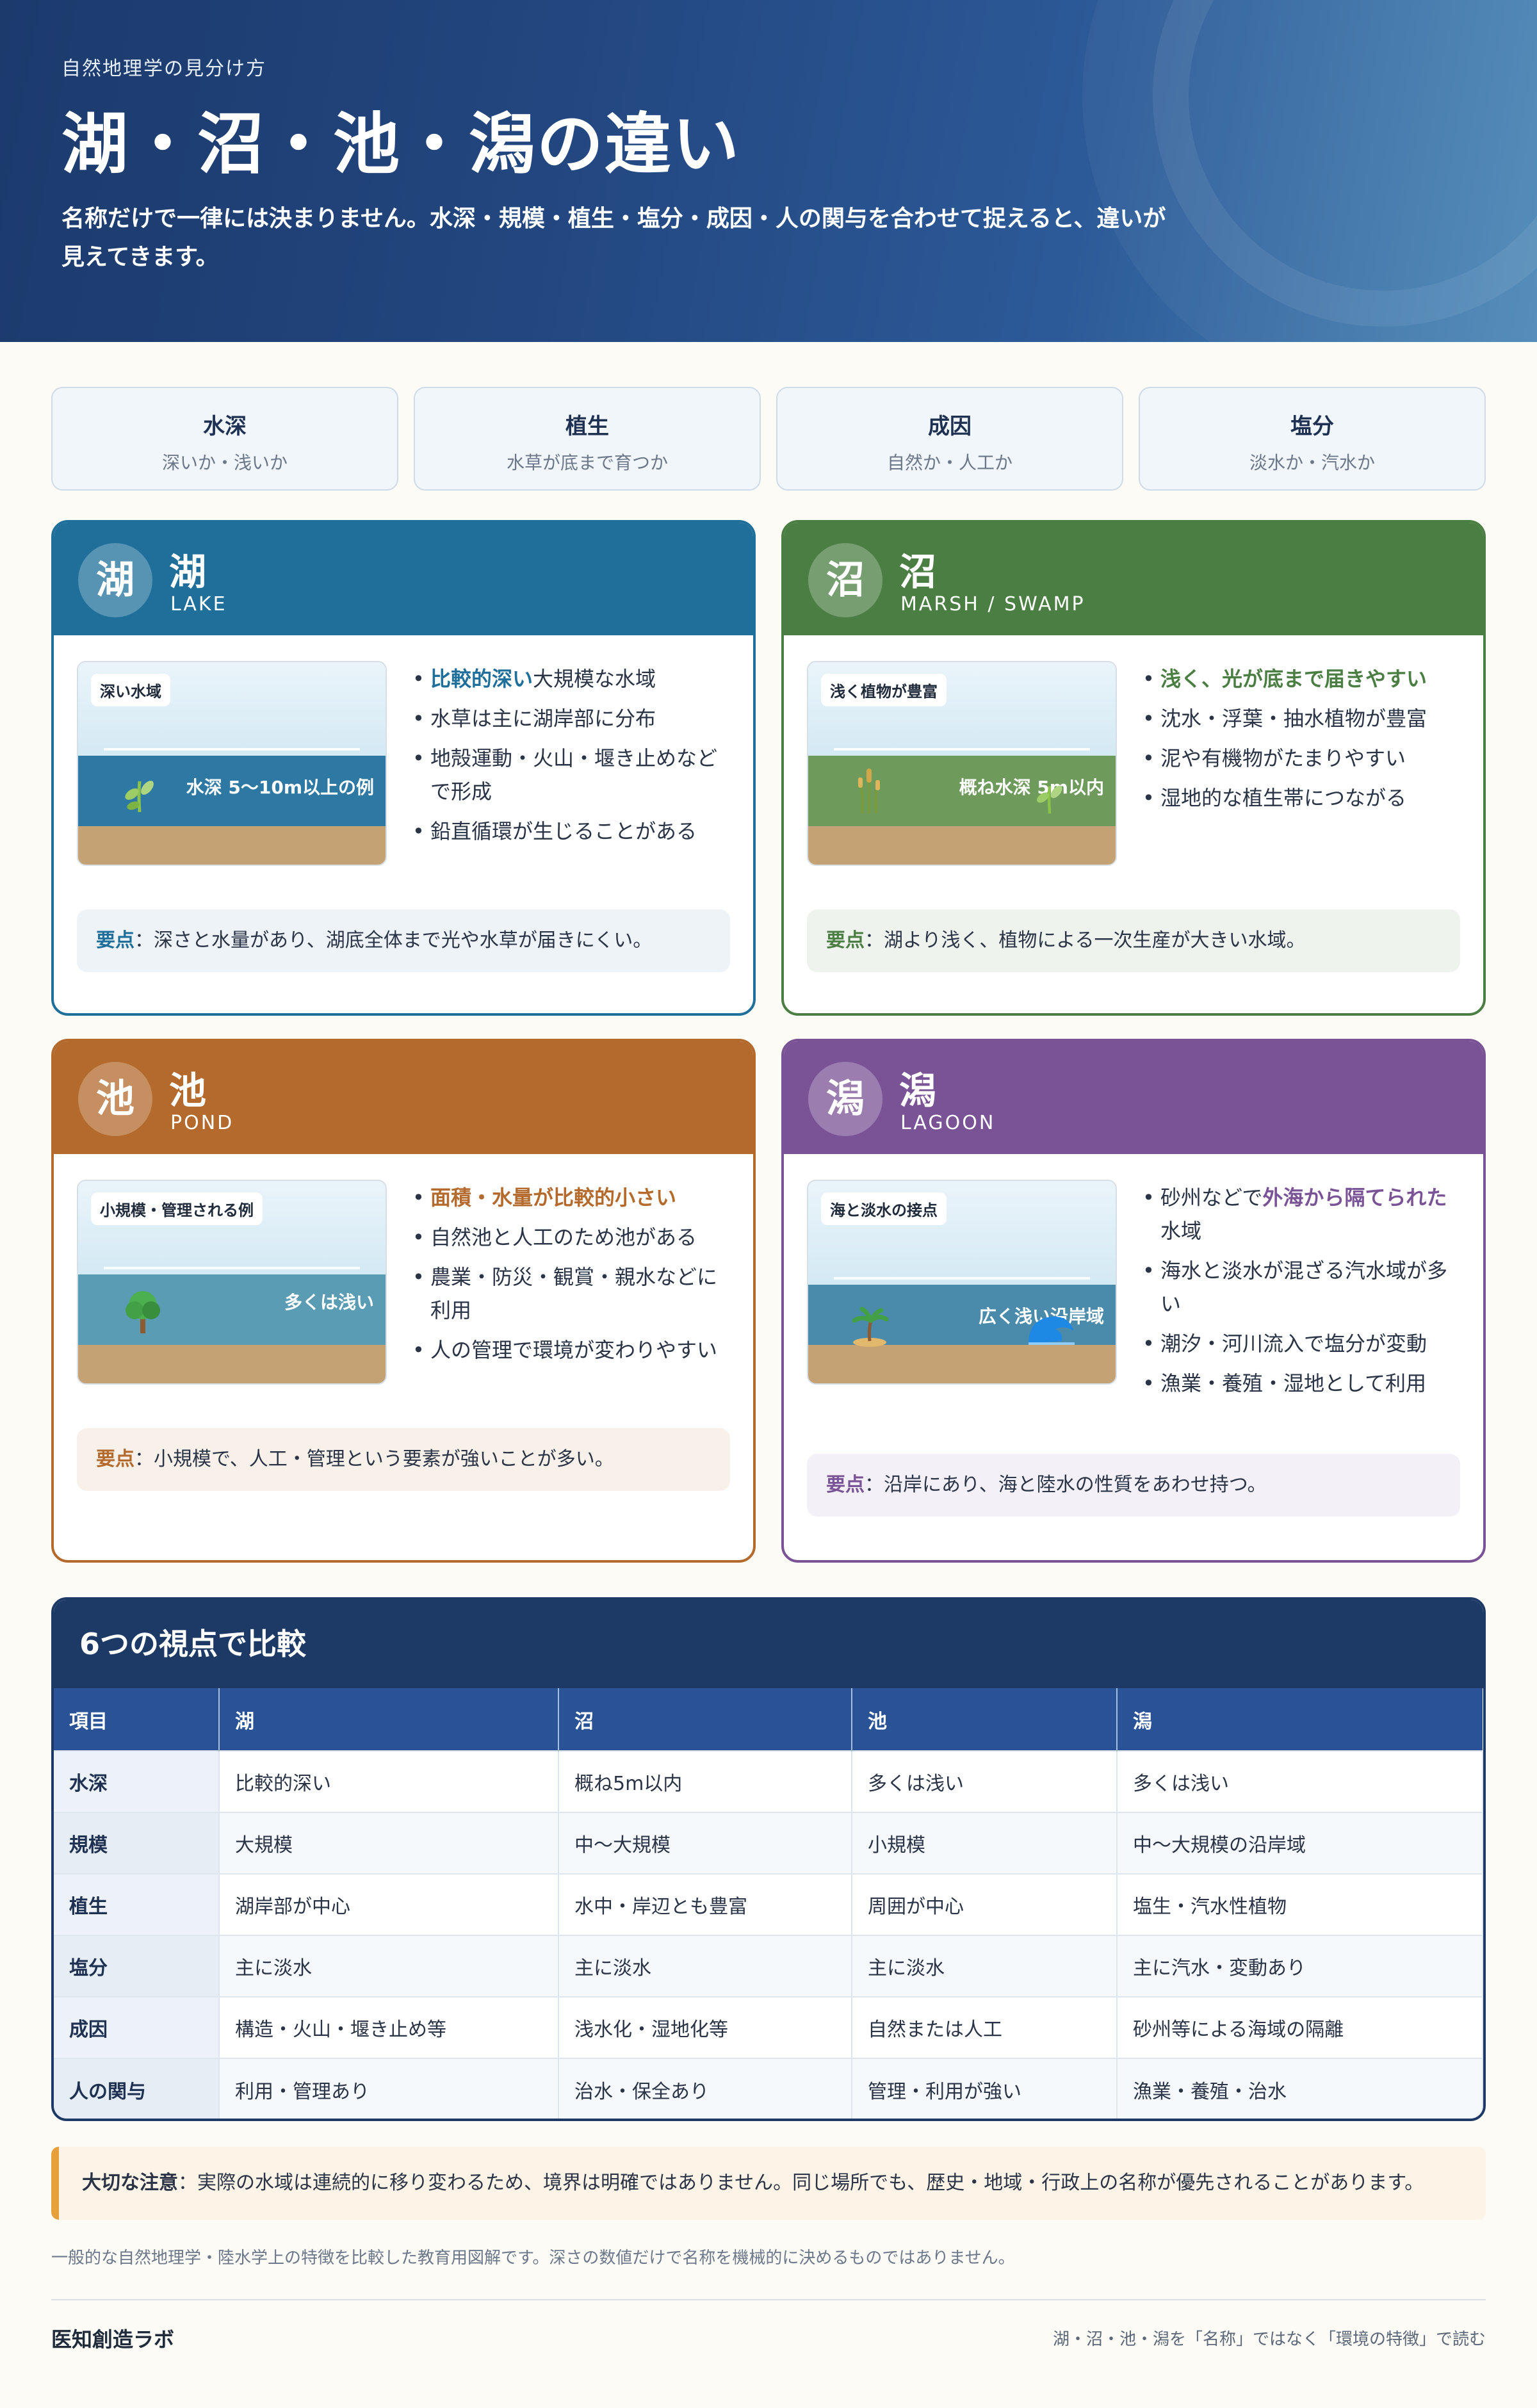 The width and height of the screenshot is (1537, 2408). I want to click on feature-highlight: 面積・水量が比較的小さい, so click(553, 1197).